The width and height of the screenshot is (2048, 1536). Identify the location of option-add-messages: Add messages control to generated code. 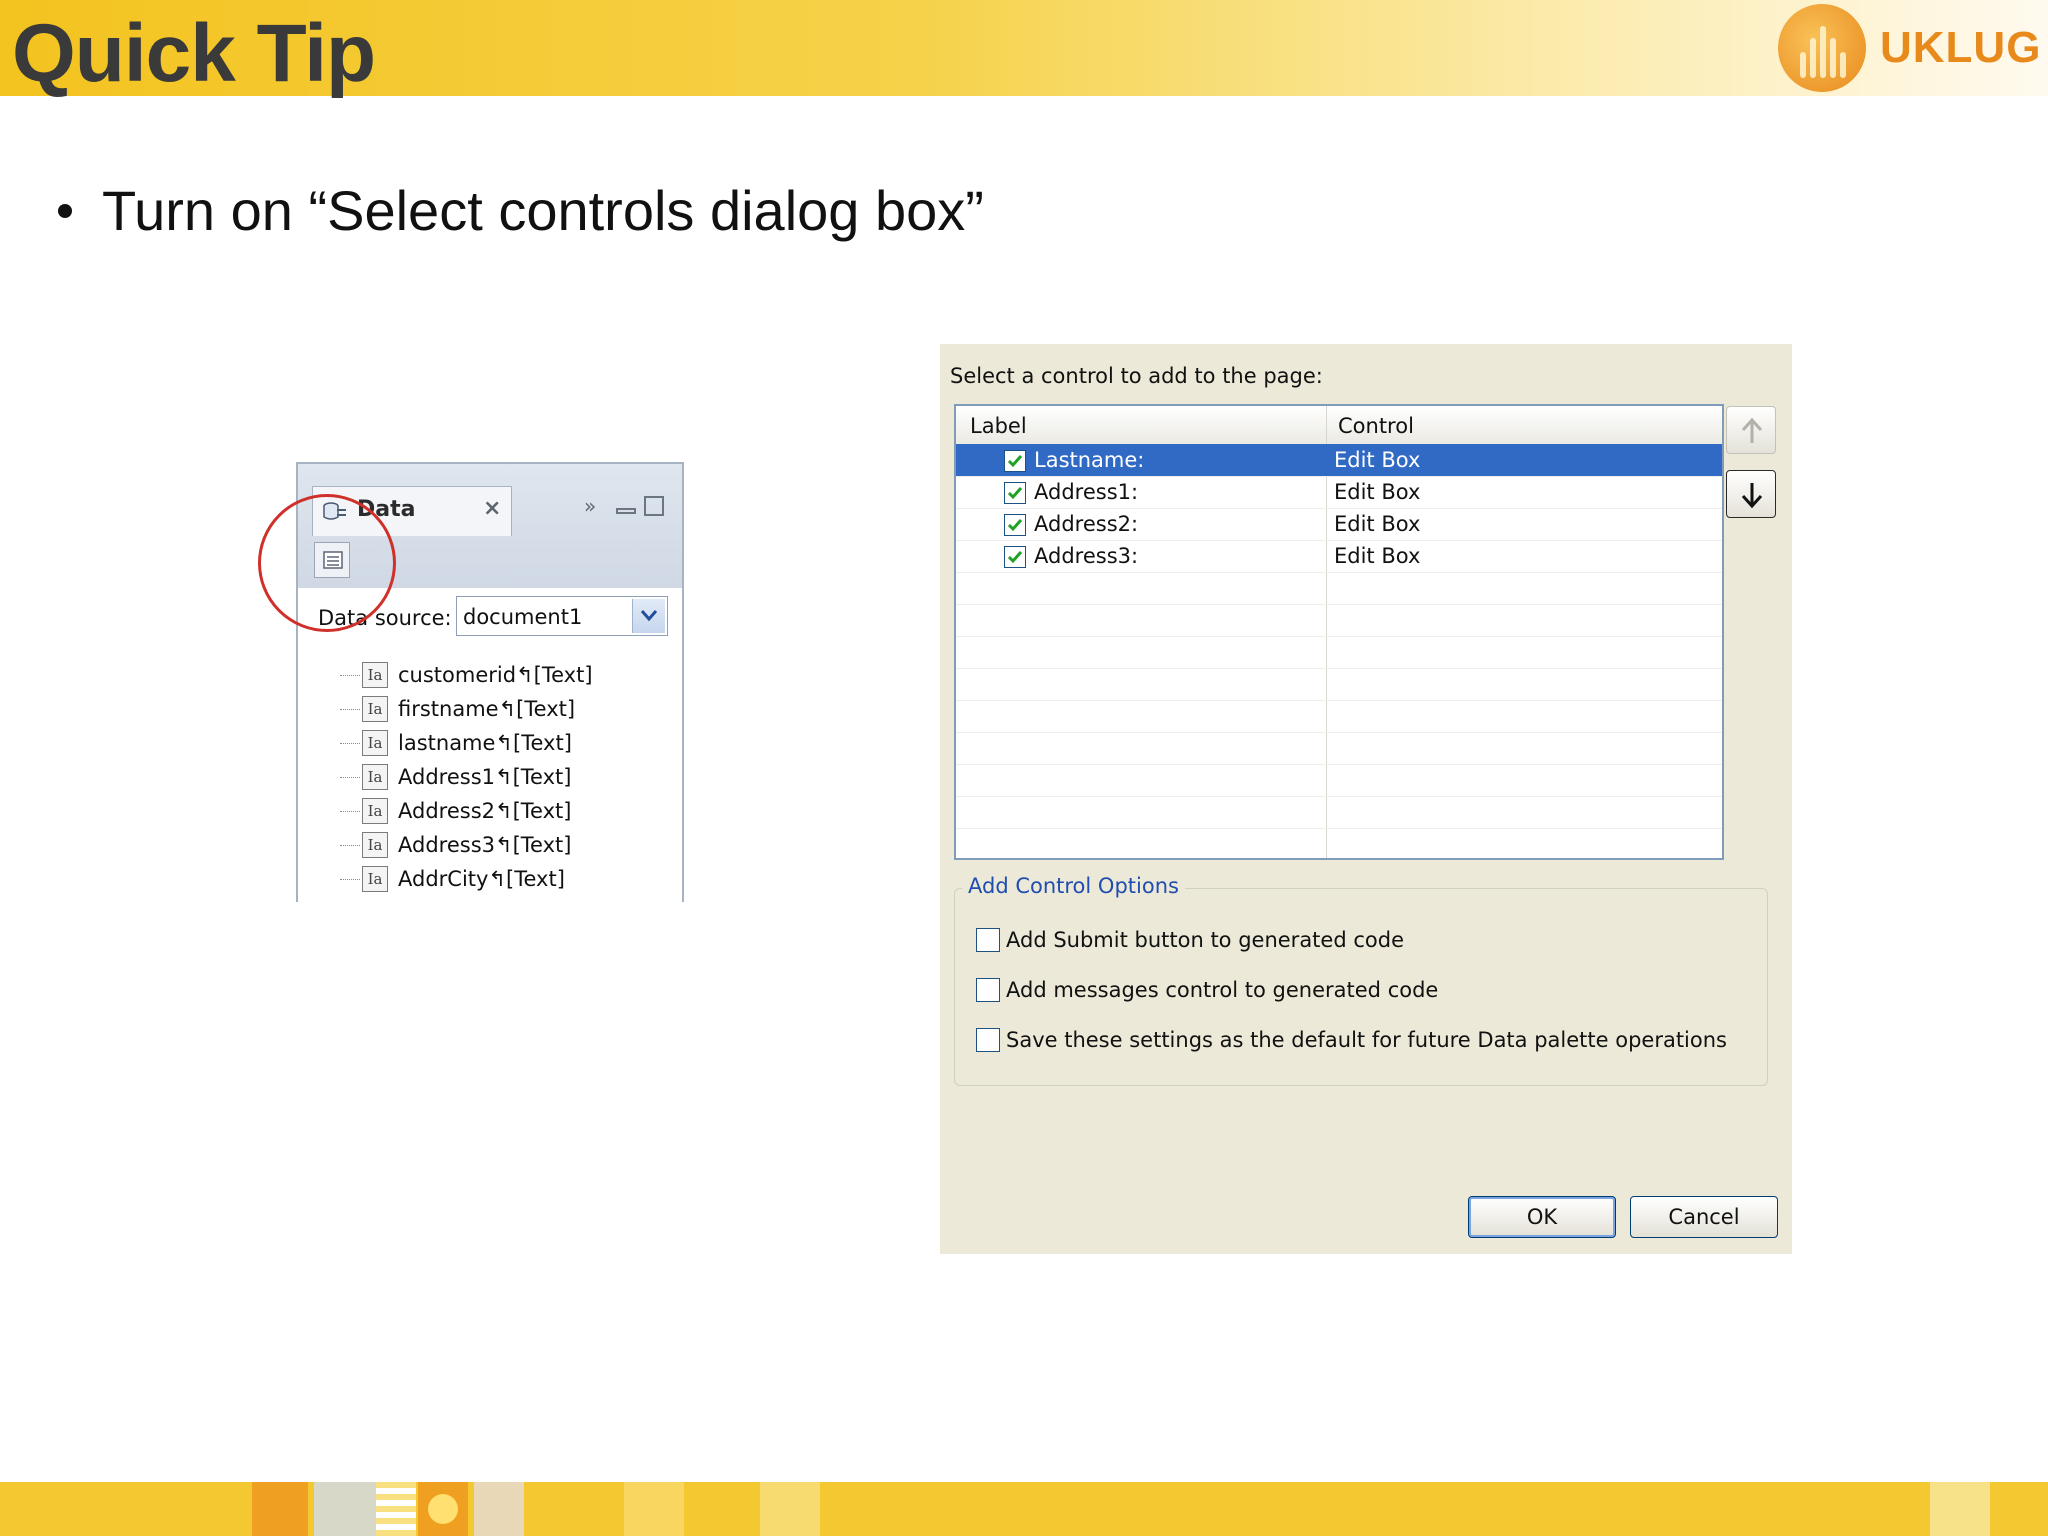
(1207, 990).